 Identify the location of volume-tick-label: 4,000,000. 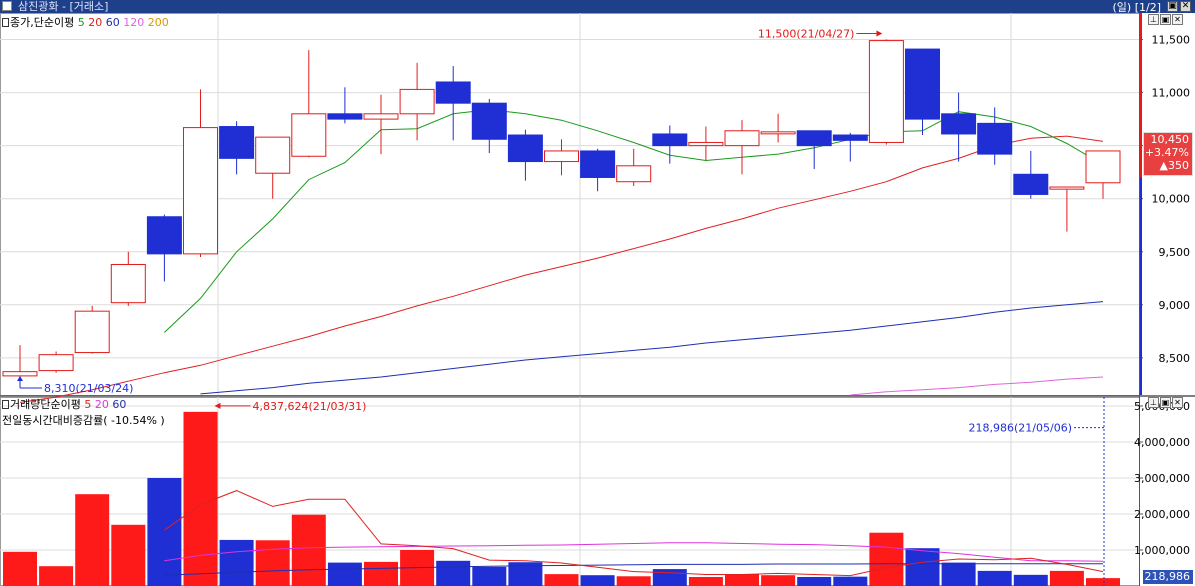
(1162, 442).